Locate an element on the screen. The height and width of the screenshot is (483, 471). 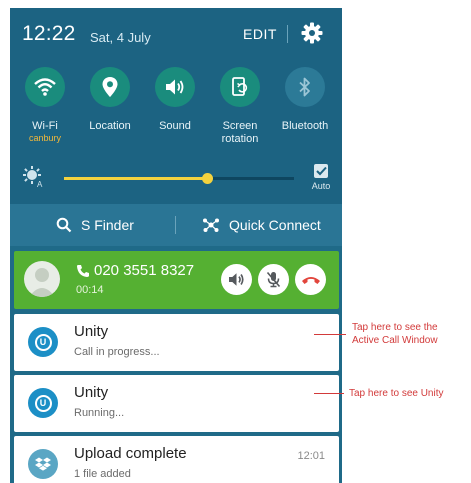
callout-text-call-window: Tap here to see the Active Call Window is located at coordinates (395, 334).